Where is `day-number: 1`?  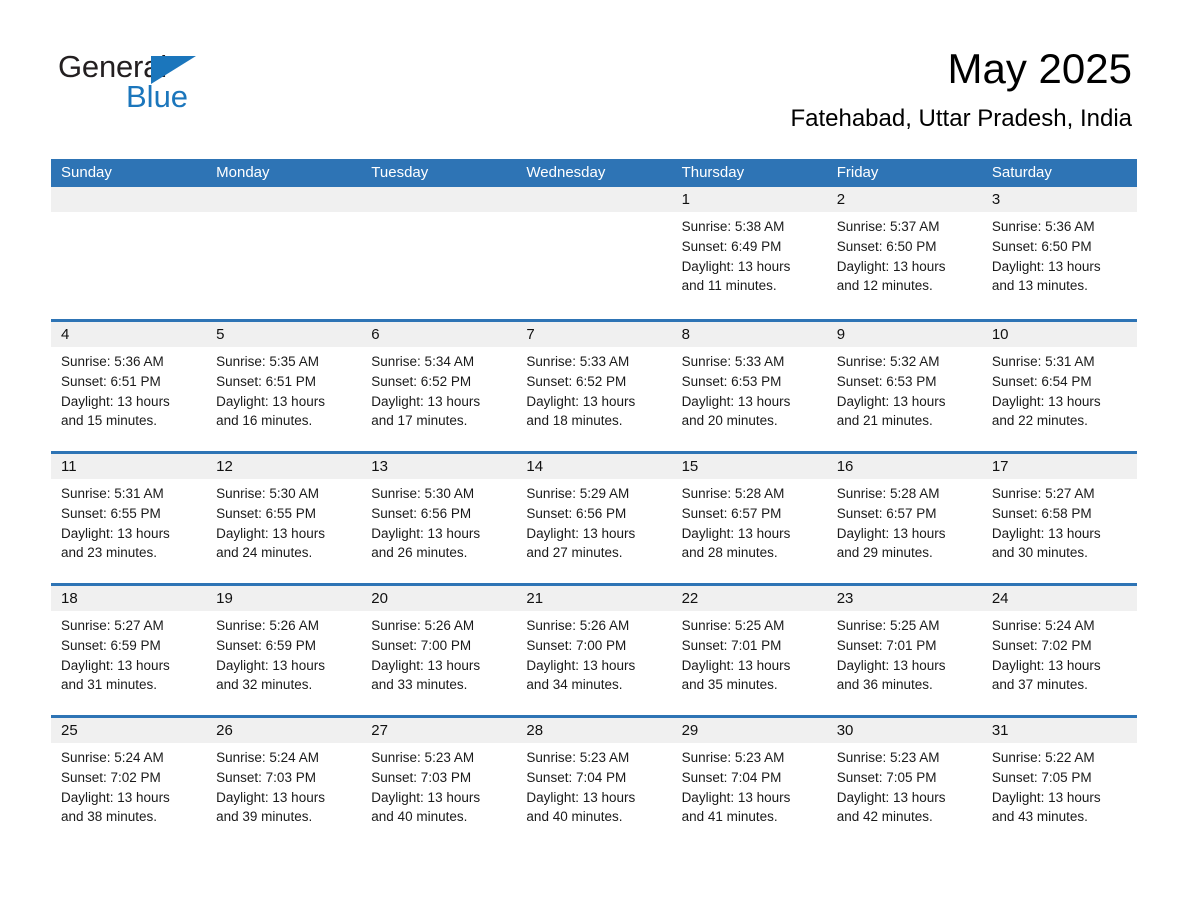 day-number: 1 is located at coordinates (749, 199).